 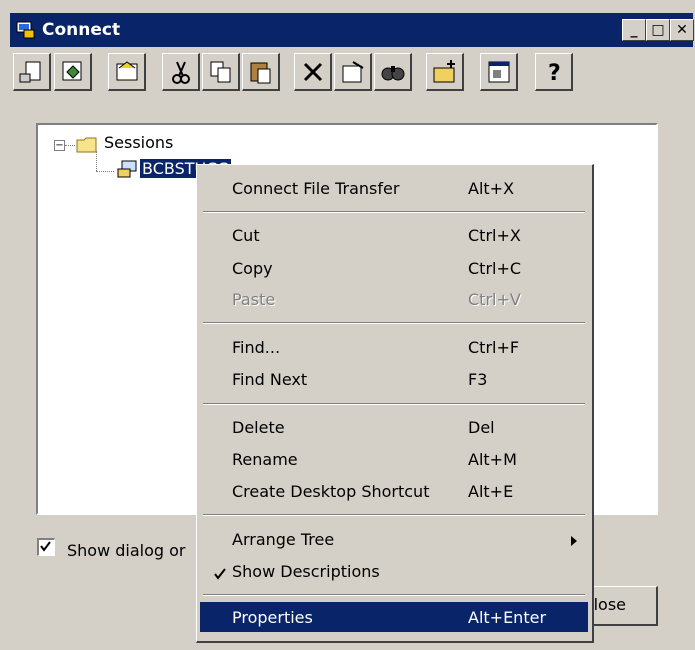 What do you see at coordinates (376, 299) in the screenshot?
I see `menu-item-paste: Paste Ctrl+V` at bounding box center [376, 299].